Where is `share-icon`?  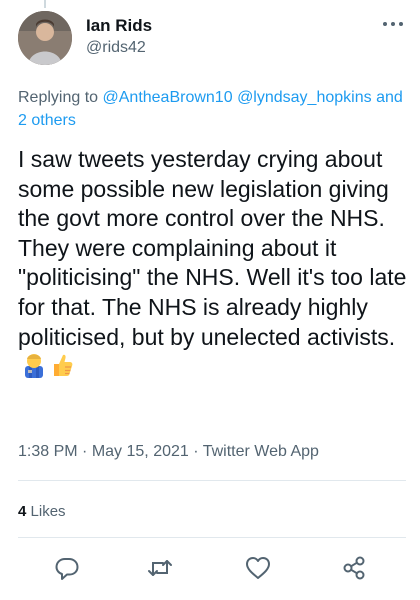 share-icon is located at coordinates (354, 568).